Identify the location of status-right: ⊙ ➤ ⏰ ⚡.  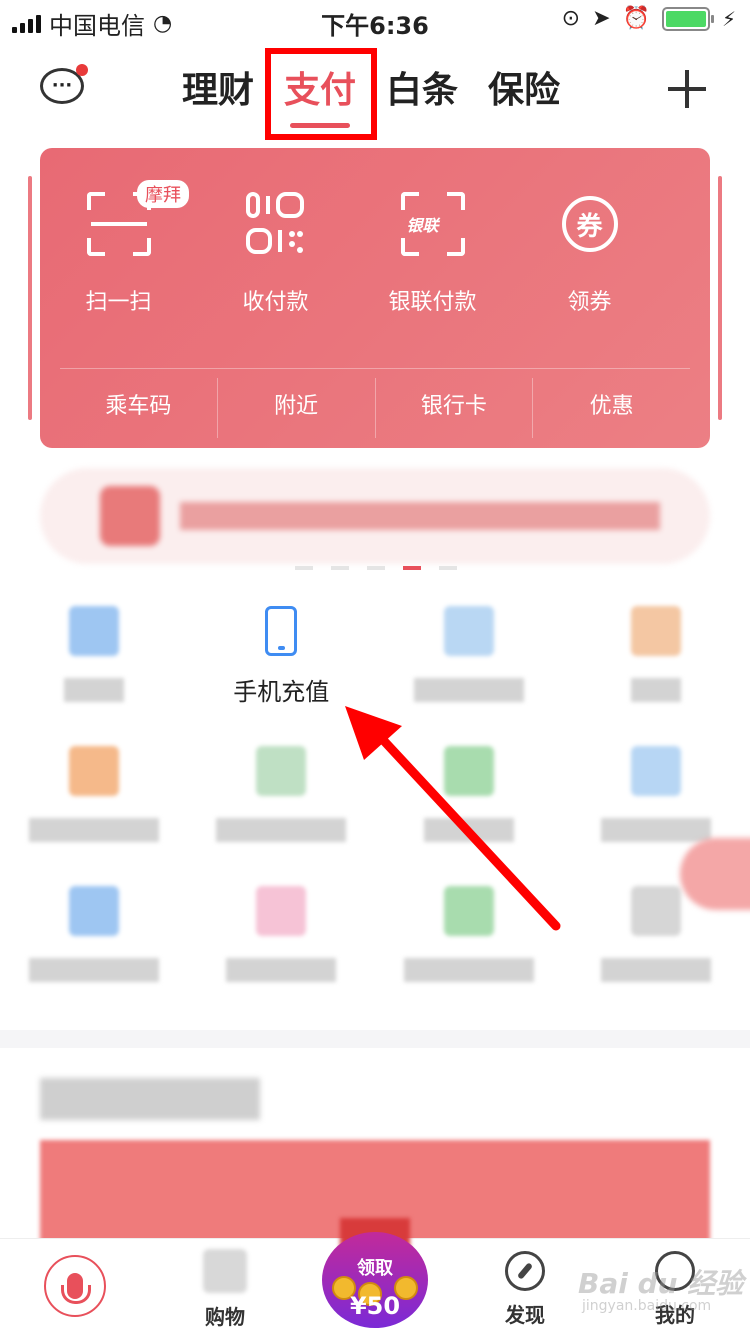
(649, 18).